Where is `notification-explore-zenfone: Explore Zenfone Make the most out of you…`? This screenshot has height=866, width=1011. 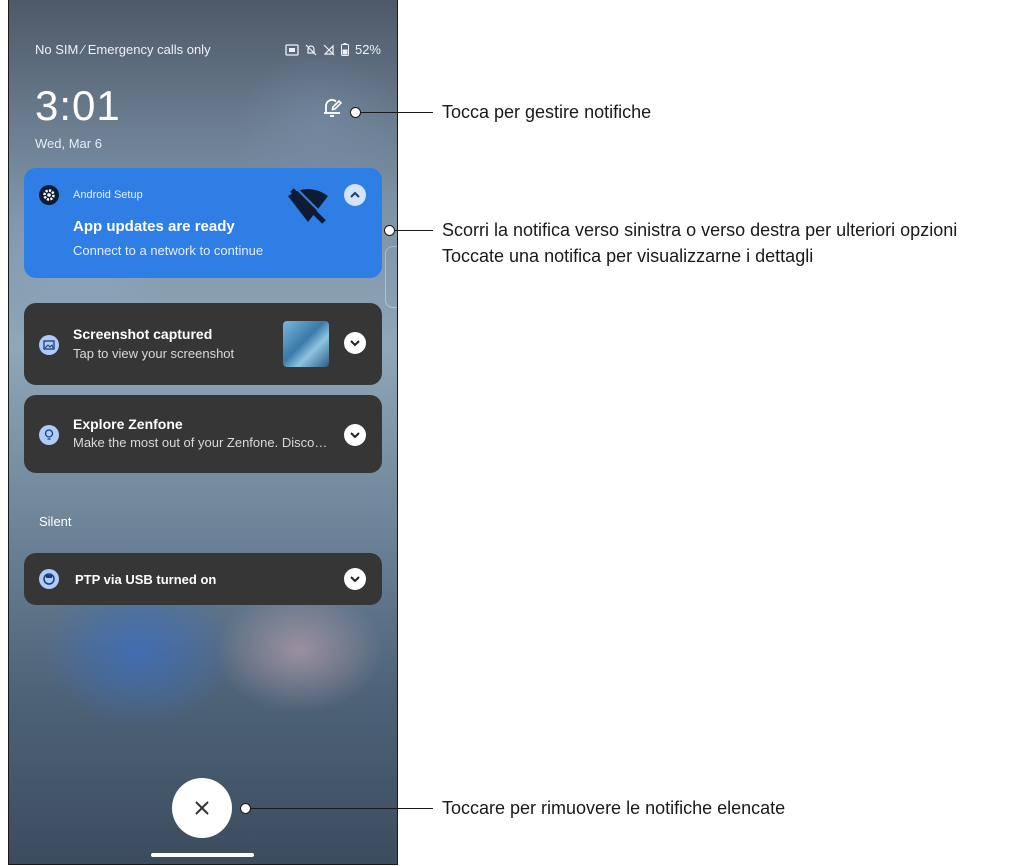
notification-explore-zenfone: Explore Zenfone Make the most out of you… is located at coordinates (203, 434).